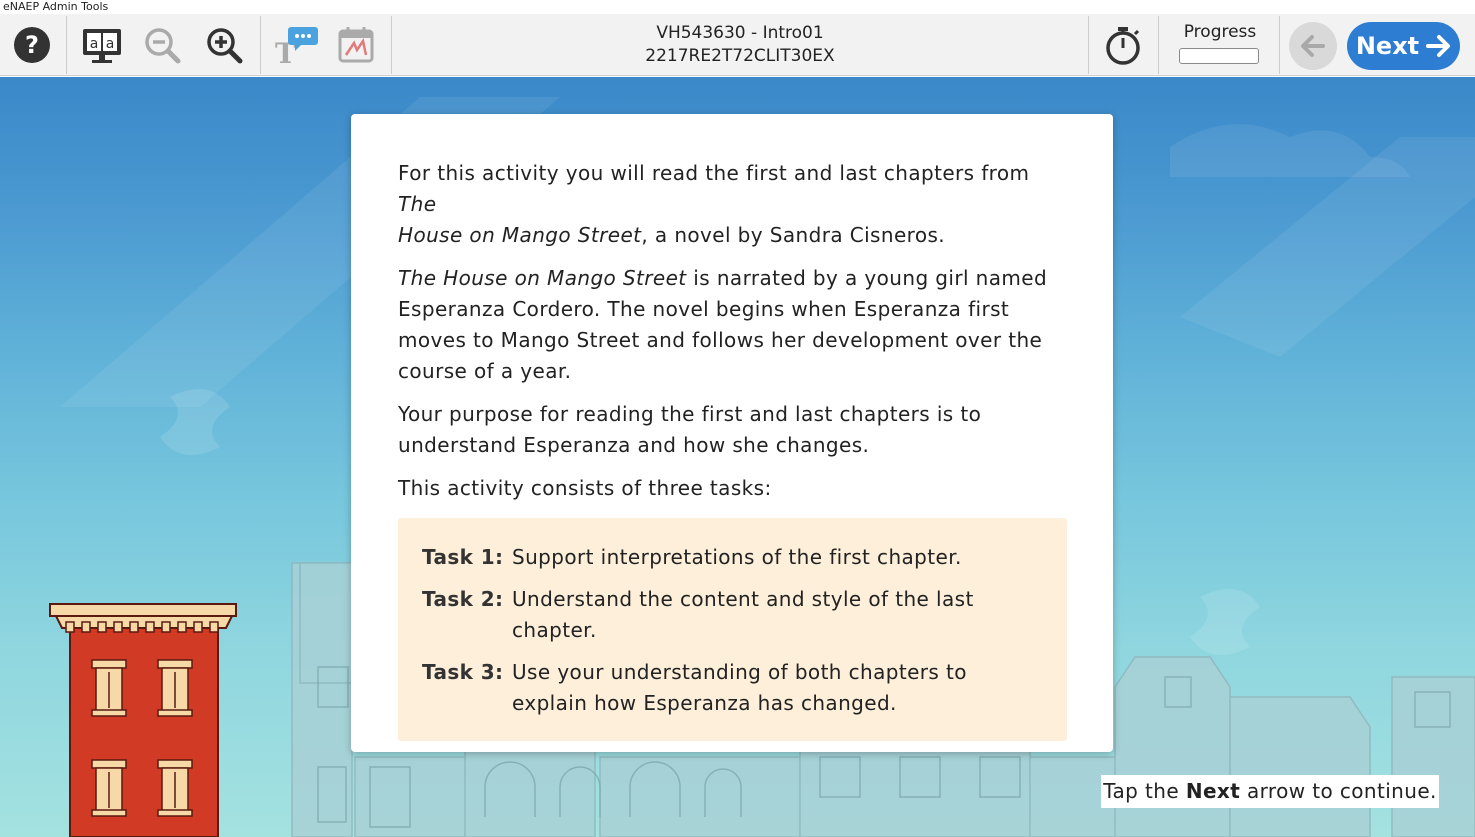 The image size is (1475, 837). I want to click on window-title: eNAEP Admin Tools, so click(737, 7).